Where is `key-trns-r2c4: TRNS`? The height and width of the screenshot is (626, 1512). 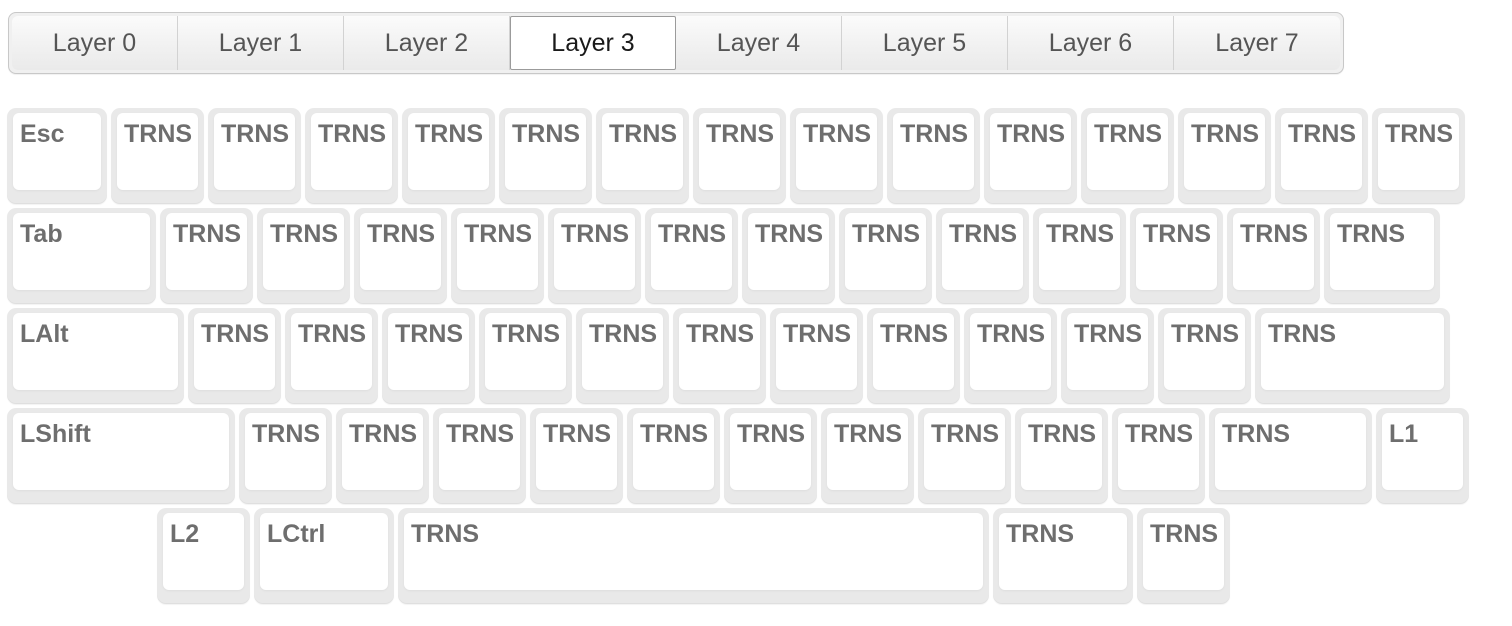
key-trns-r2c4: TRNS is located at coordinates (400, 256).